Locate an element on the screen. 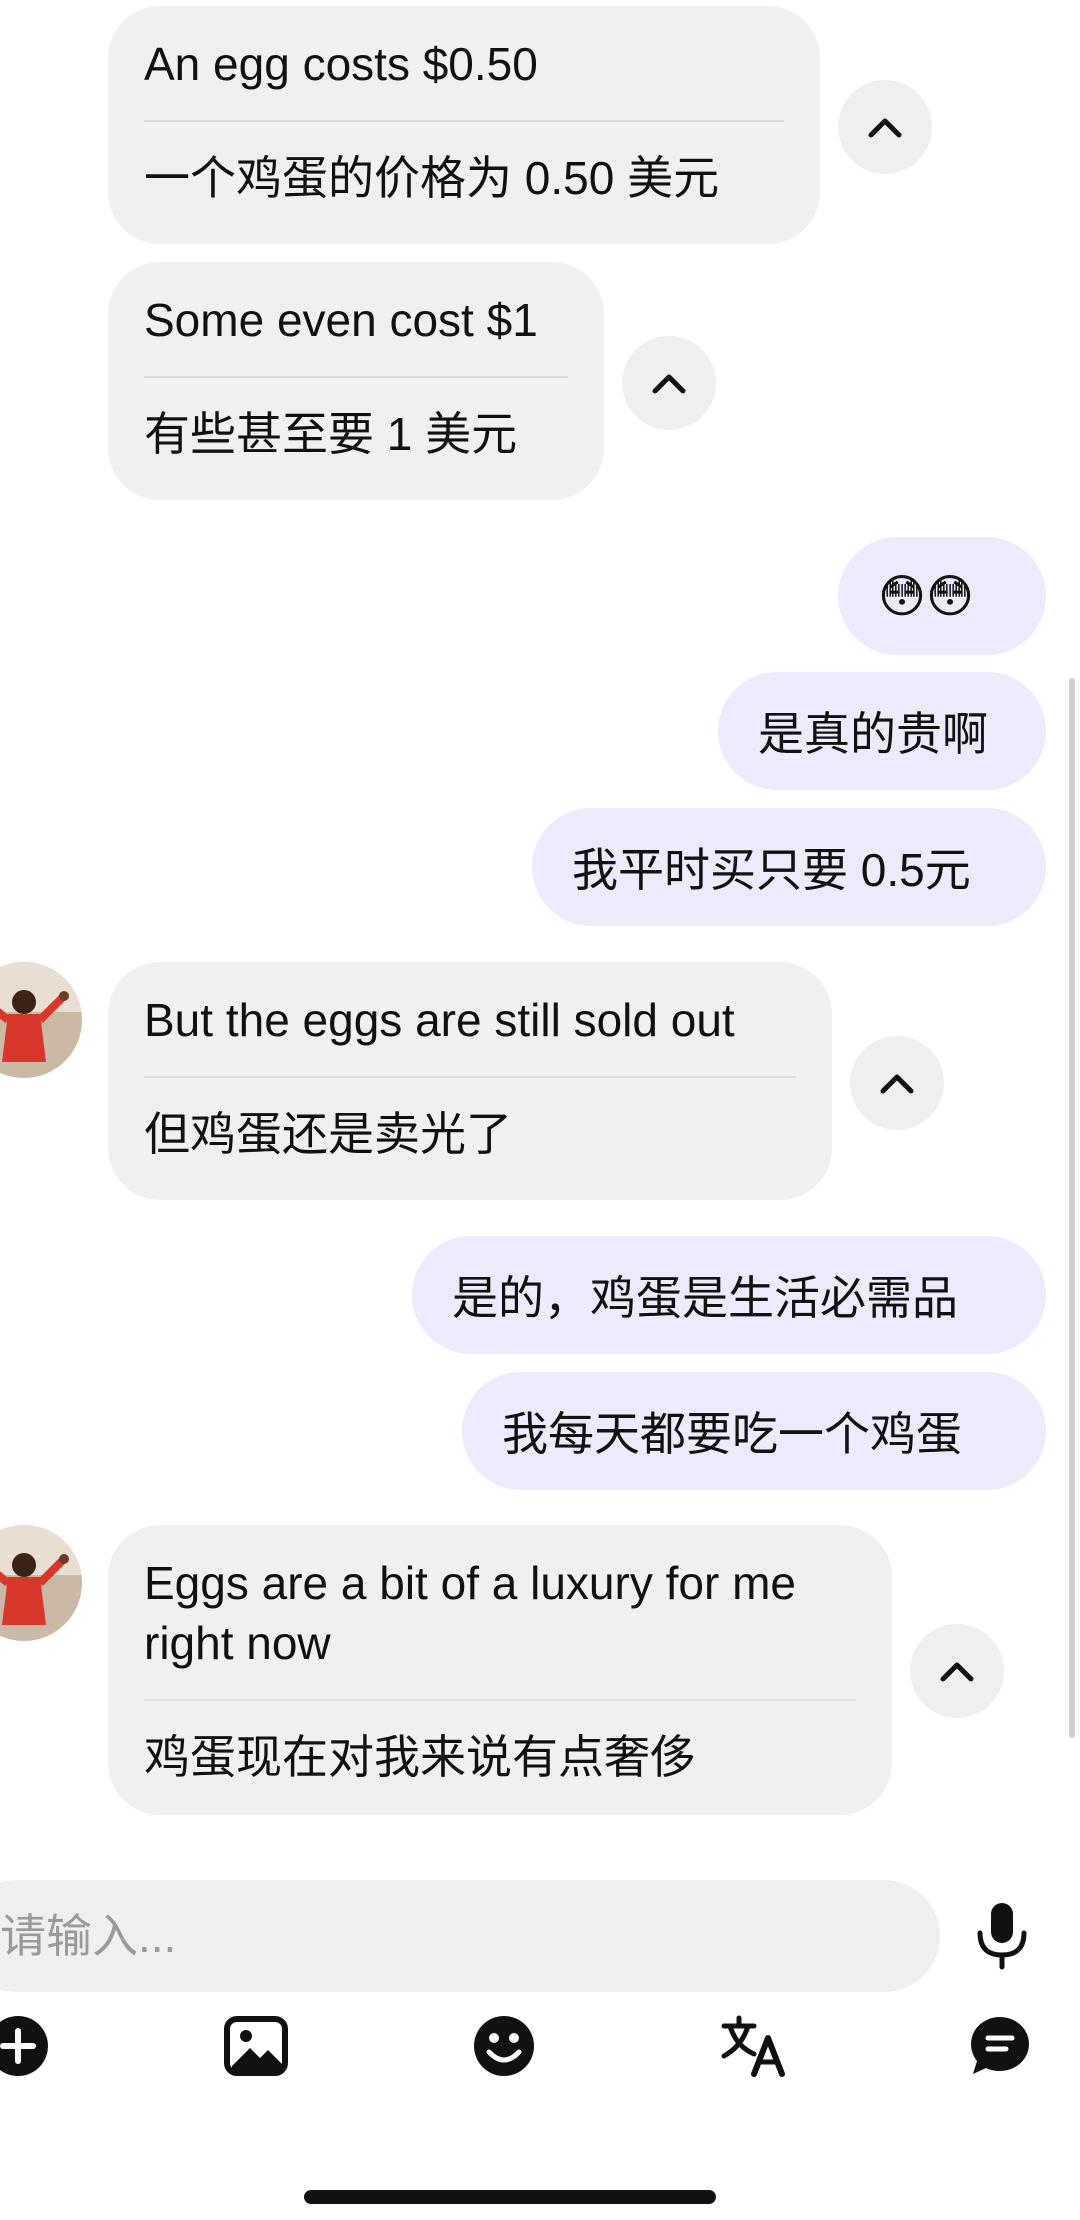 Image resolution: width=1080 pixels, height=2220 pixels. message-translation-text: 有些甚至要 1 美元 is located at coordinates (331, 434).